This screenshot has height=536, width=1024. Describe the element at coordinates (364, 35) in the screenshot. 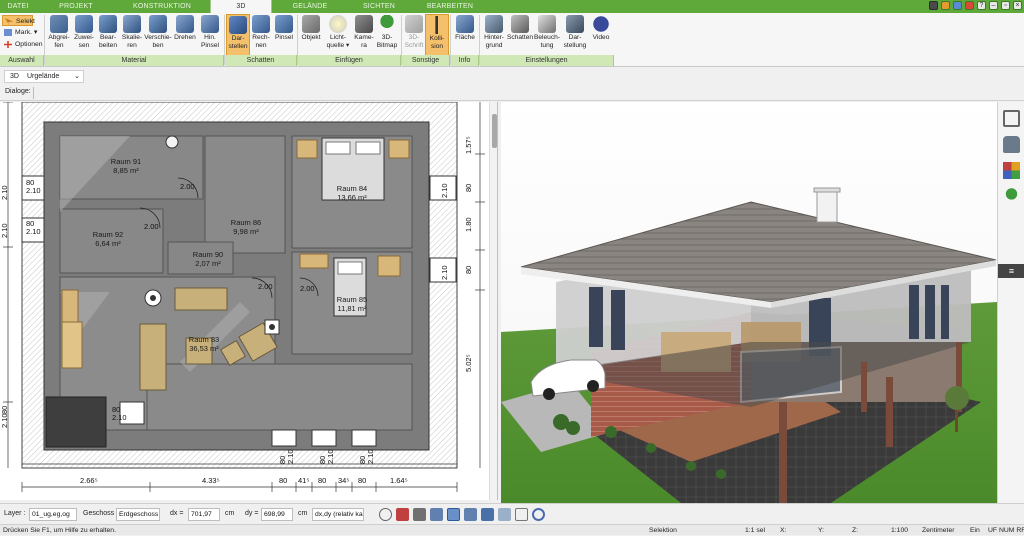

I see `kamera-button: Kame-ra` at that location.